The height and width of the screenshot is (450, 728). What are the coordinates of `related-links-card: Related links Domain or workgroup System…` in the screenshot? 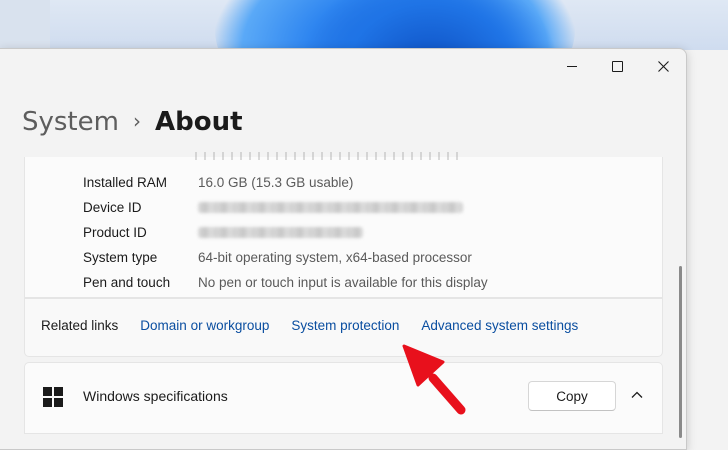 It's located at (343, 327).